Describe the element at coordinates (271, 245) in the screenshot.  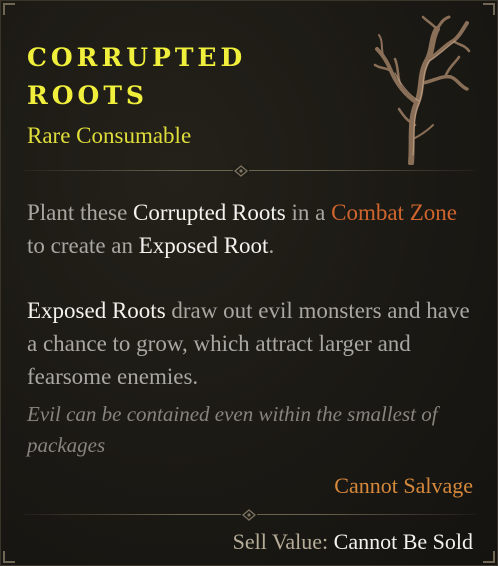
I see `desc-text: .` at that location.